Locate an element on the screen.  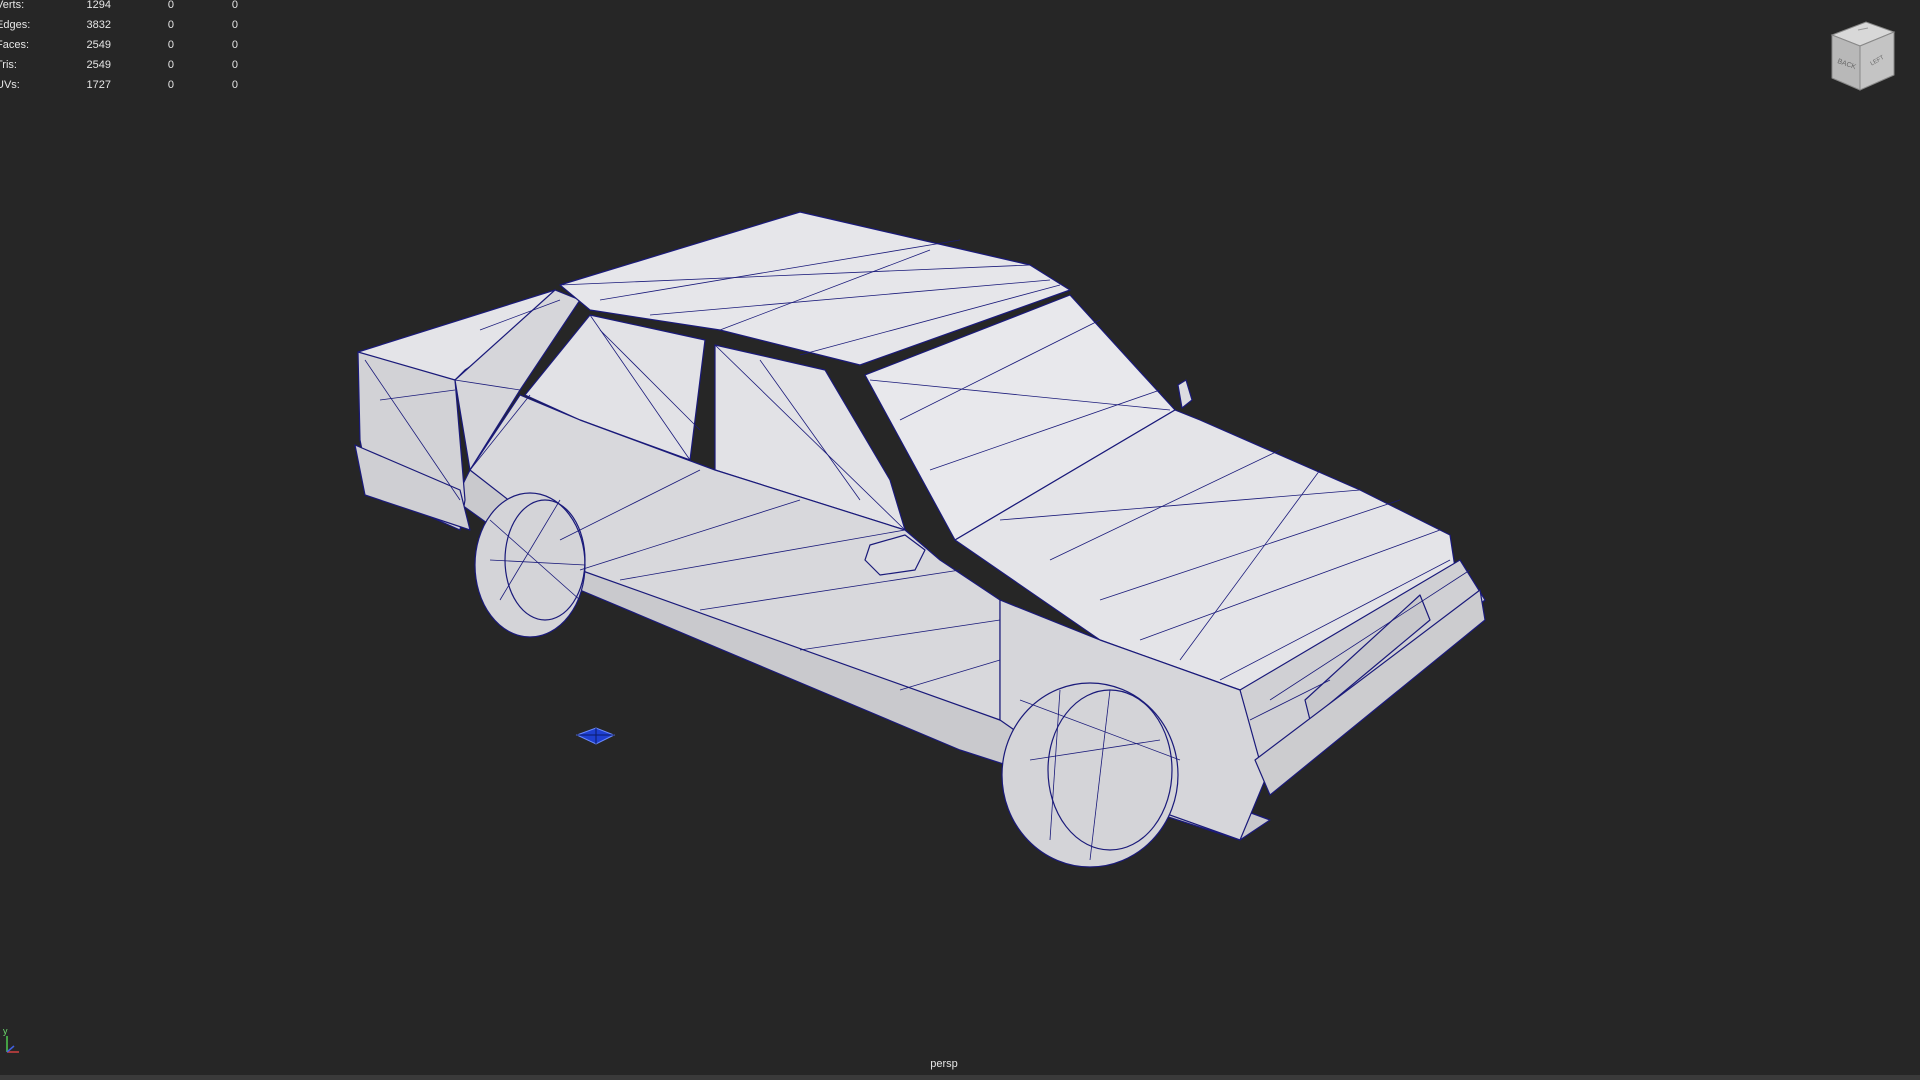
axis-y-label: y is located at coordinates (5, 1031).